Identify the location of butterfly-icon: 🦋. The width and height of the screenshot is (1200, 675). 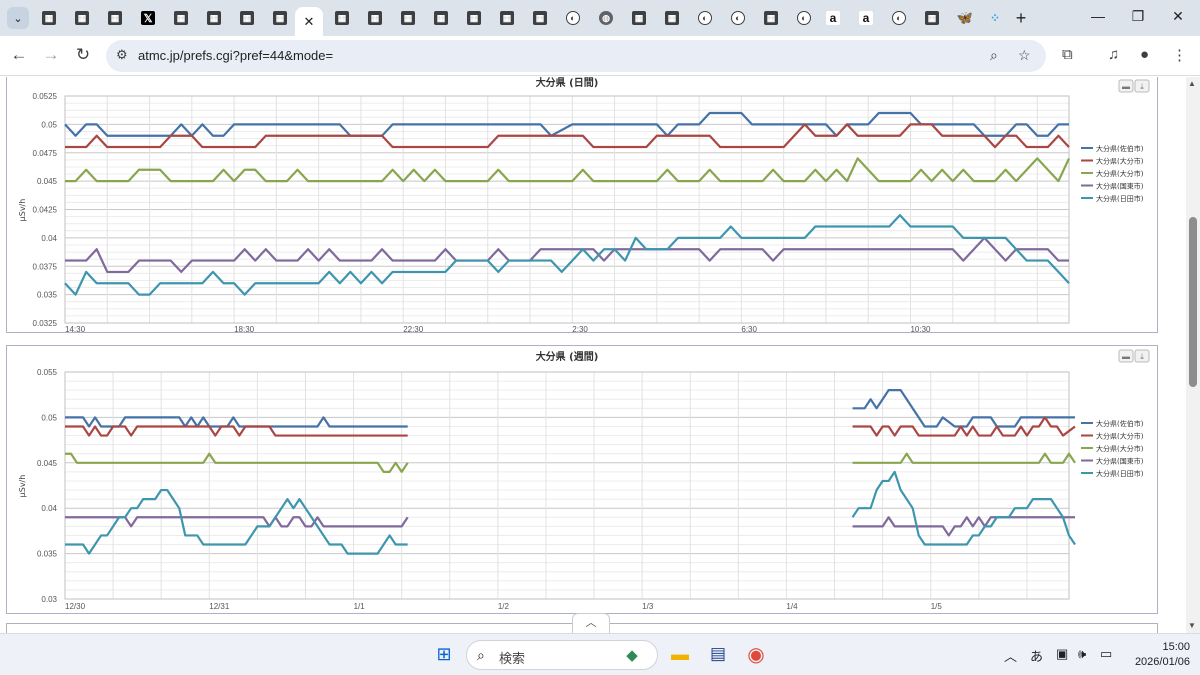
(965, 17).